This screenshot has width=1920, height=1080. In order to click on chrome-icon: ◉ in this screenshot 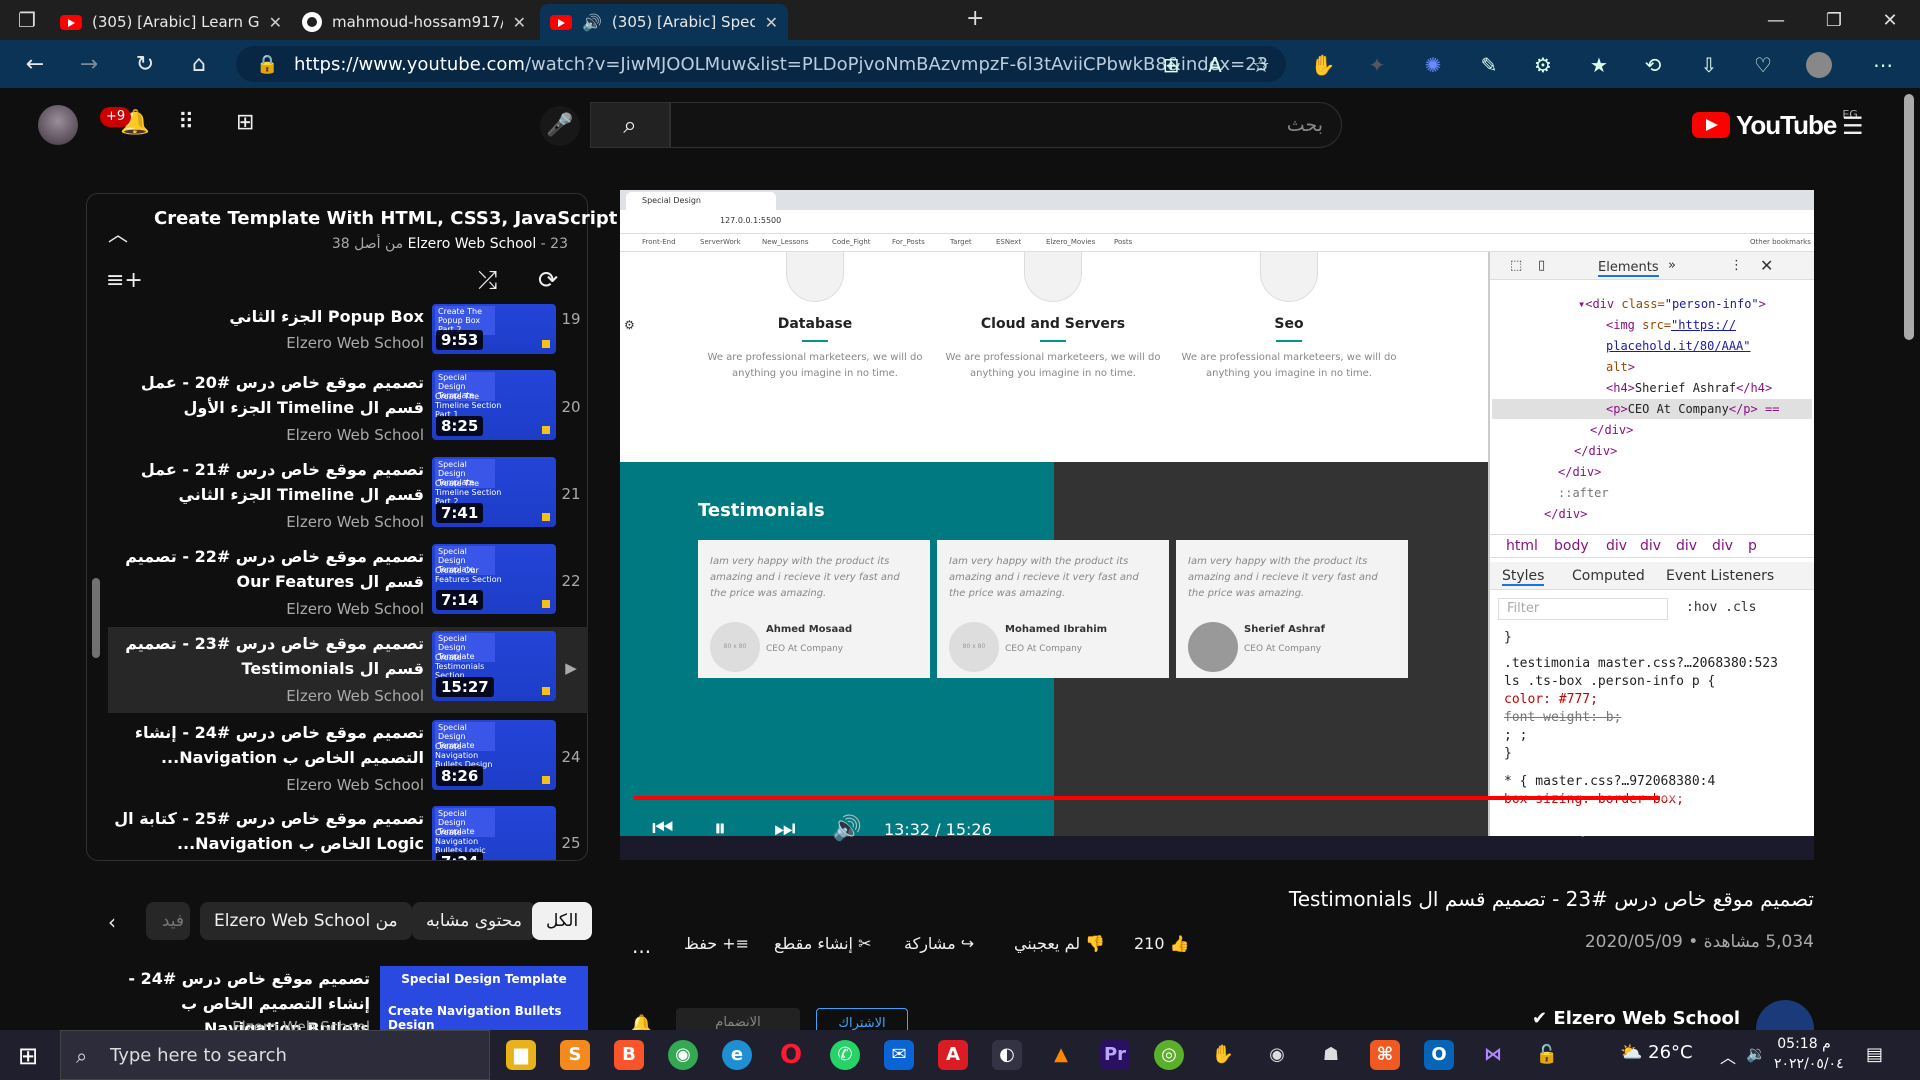, I will do `click(683, 1055)`.